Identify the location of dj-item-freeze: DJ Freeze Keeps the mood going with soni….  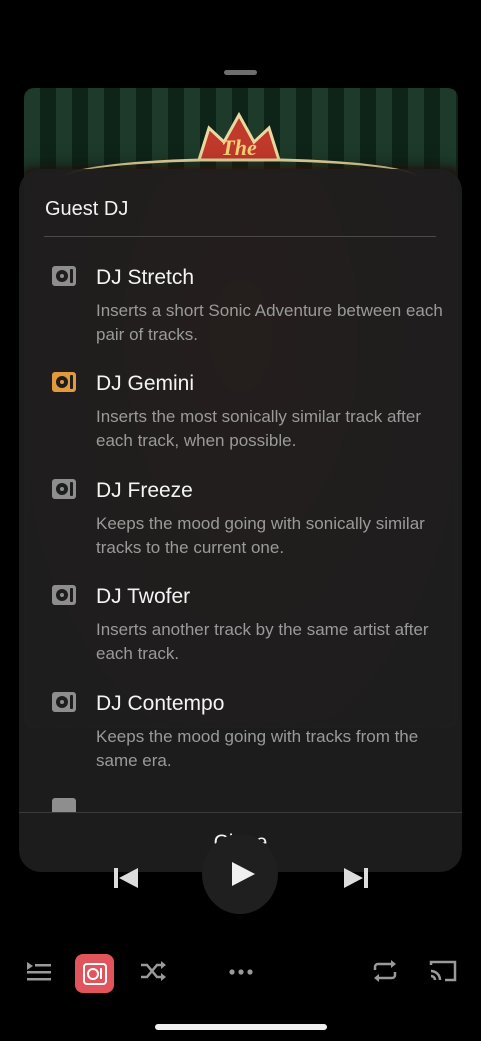
(240, 503).